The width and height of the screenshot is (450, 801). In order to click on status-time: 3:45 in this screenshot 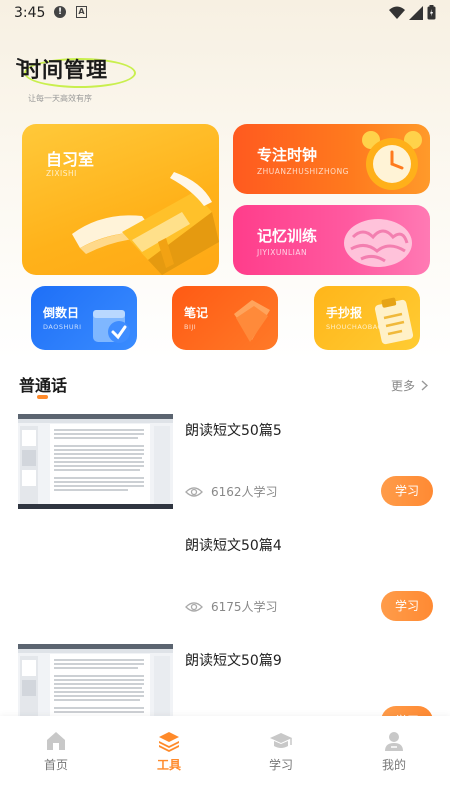, I will do `click(30, 13)`.